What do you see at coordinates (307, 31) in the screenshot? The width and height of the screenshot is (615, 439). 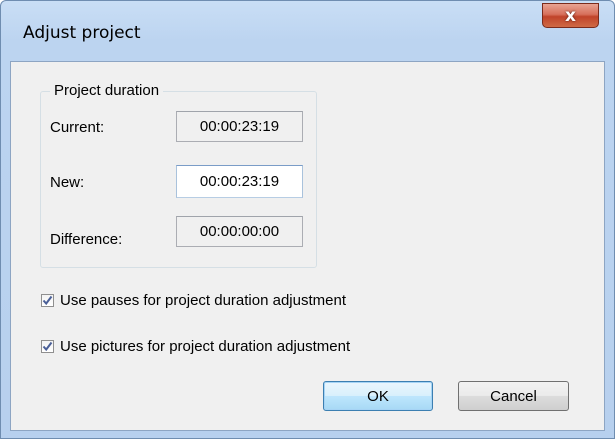 I see `title-bar: Adjust project x` at bounding box center [307, 31].